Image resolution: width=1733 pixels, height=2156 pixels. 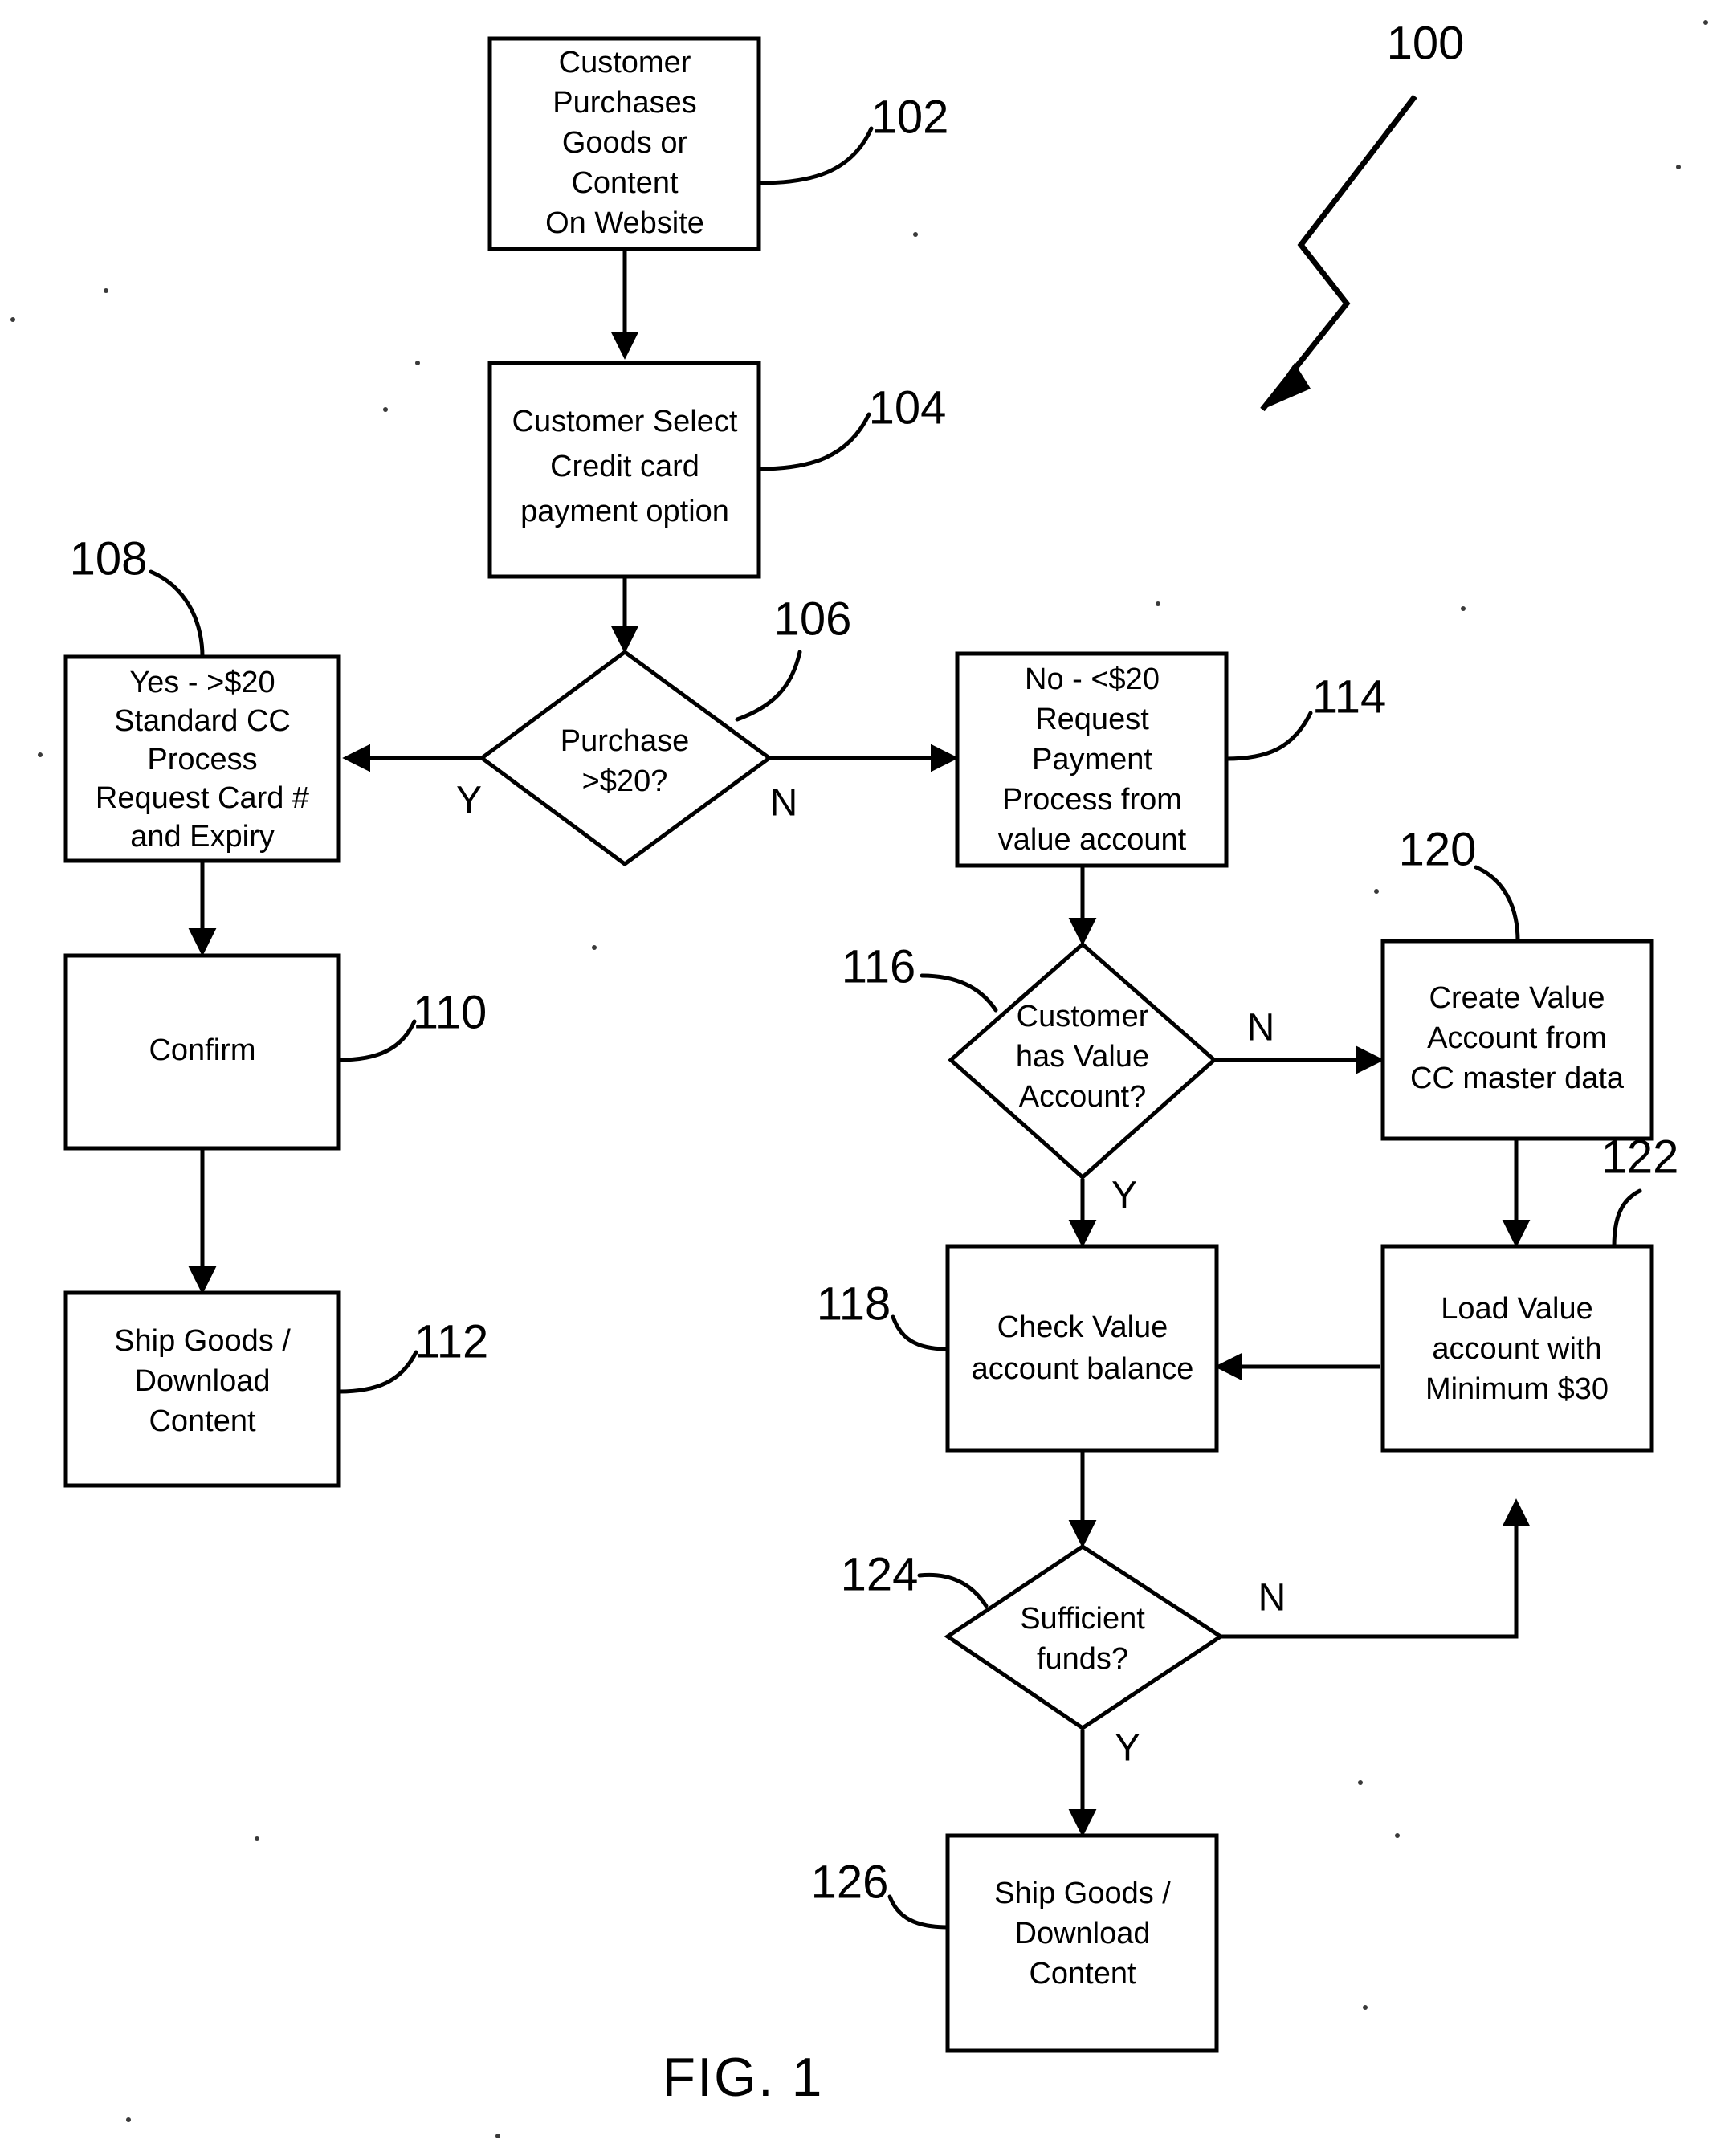 What do you see at coordinates (202, 798) in the screenshot?
I see `node-108-line-4: Request Card #` at bounding box center [202, 798].